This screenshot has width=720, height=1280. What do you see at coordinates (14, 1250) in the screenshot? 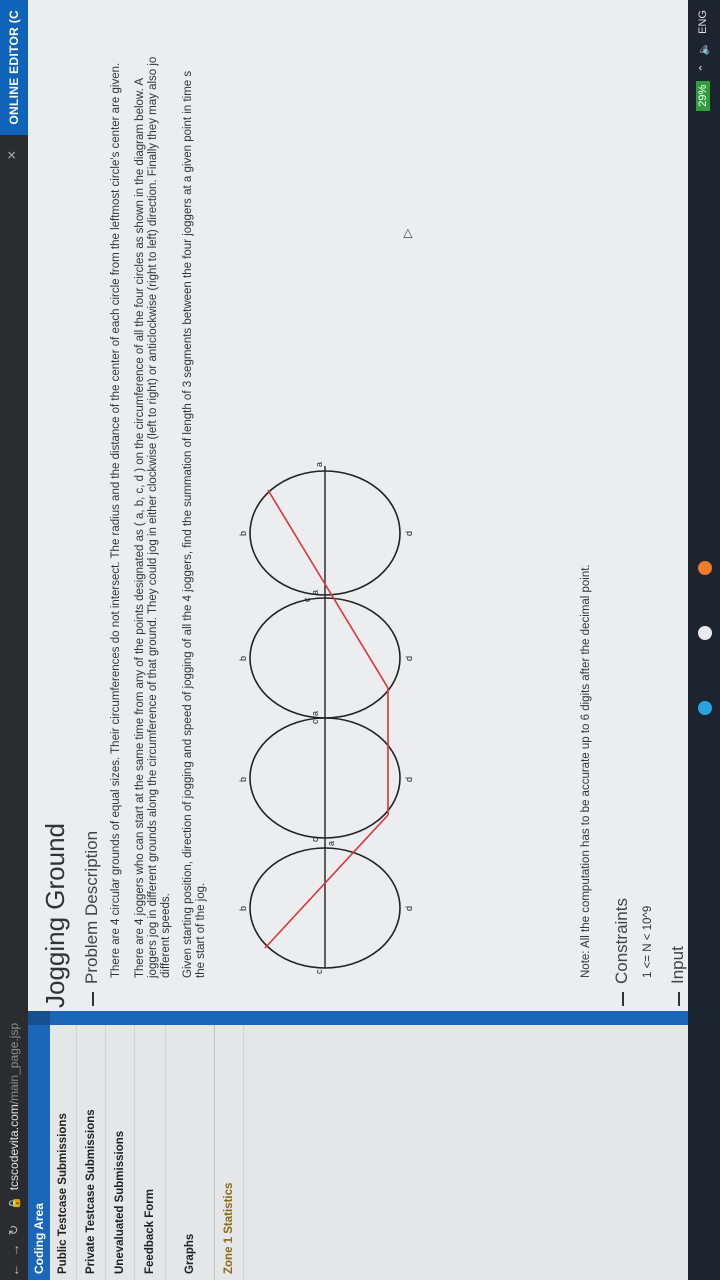
I see `forward-icon: →` at bounding box center [14, 1250].